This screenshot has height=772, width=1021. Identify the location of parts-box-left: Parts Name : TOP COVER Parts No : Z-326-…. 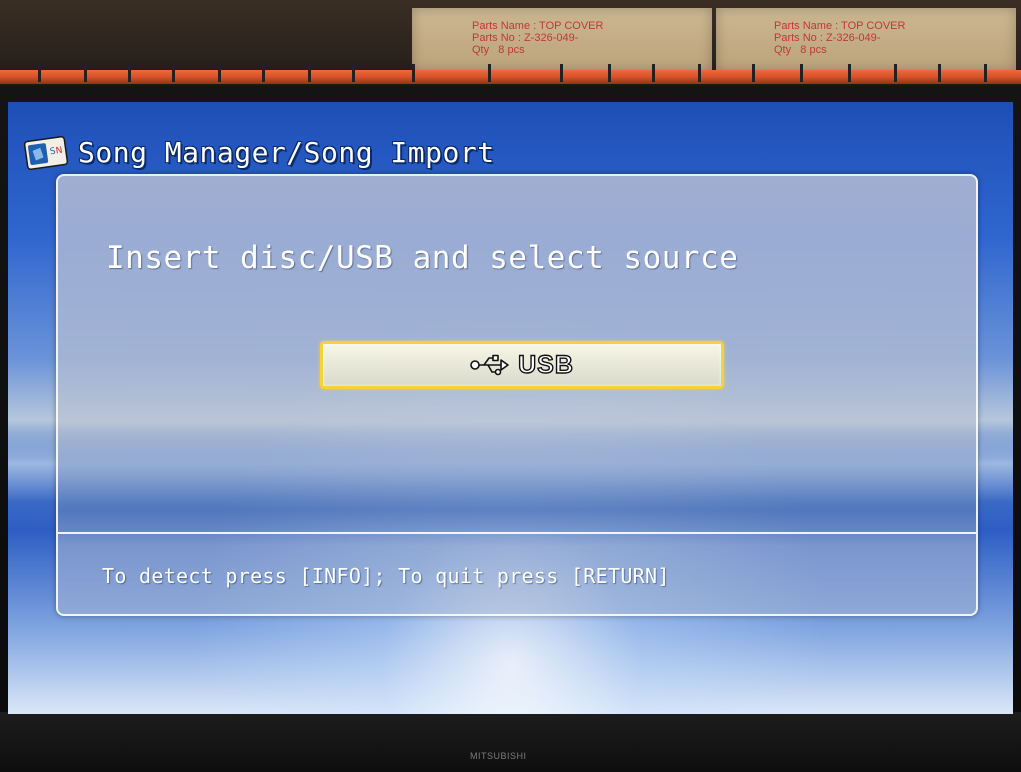
(562, 40).